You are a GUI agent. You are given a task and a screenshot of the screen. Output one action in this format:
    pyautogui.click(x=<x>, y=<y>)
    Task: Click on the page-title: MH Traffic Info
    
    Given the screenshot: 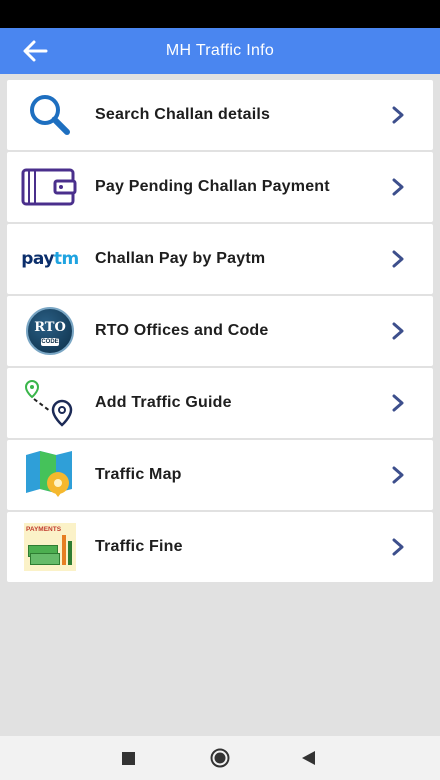 What is the action you would take?
    pyautogui.click(x=220, y=50)
    